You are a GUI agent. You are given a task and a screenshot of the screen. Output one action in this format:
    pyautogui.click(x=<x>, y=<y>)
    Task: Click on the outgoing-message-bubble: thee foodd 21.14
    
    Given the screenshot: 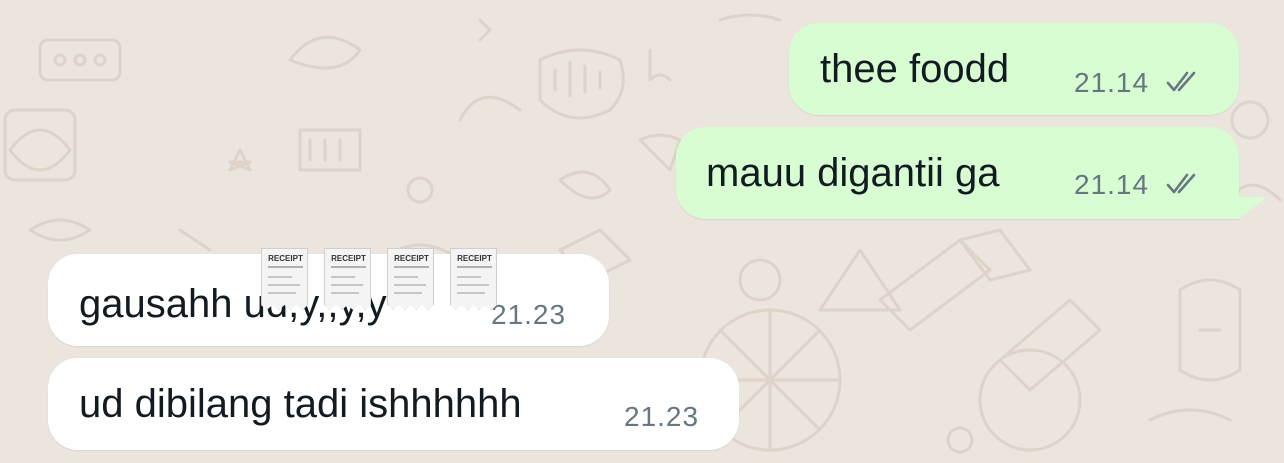 What is the action you would take?
    pyautogui.click(x=1014, y=69)
    